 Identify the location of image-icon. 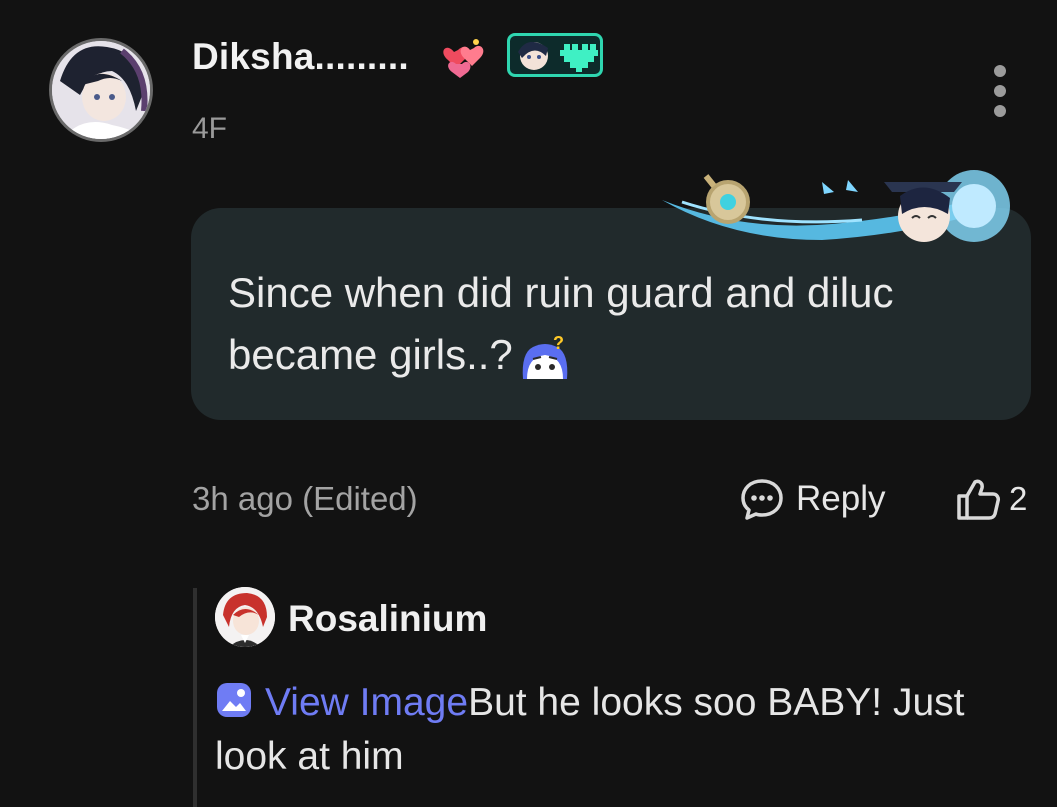
(234, 700).